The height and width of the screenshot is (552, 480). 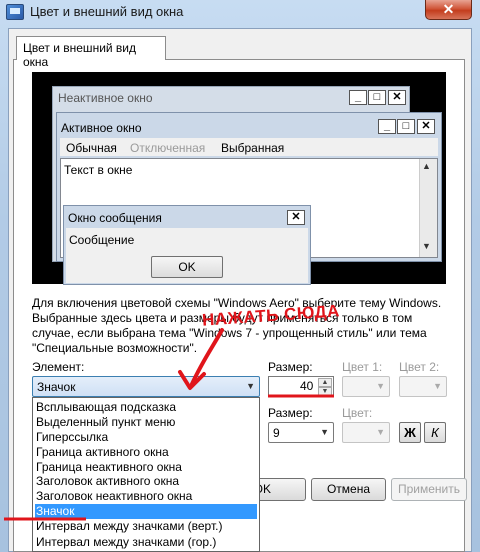 What do you see at coordinates (252, 148) in the screenshot?
I see `preview-menu-selected: Выбранная` at bounding box center [252, 148].